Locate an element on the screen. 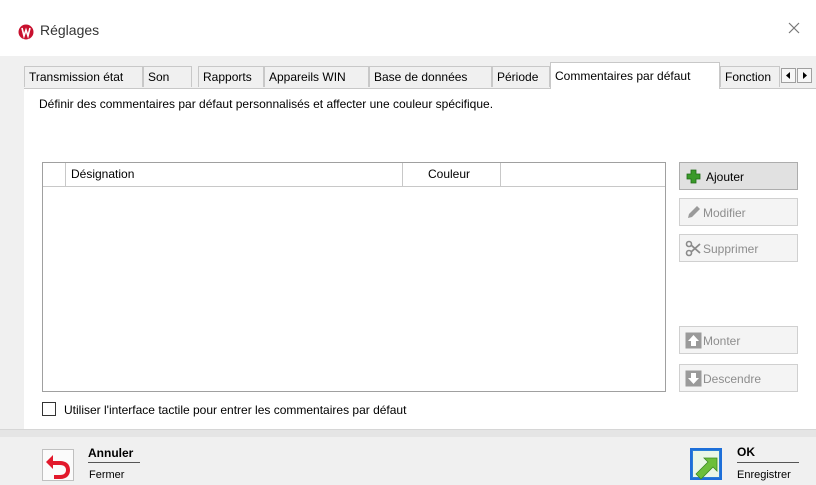 This screenshot has height=485, width=816. tab-scroll-right-button is located at coordinates (804, 75).